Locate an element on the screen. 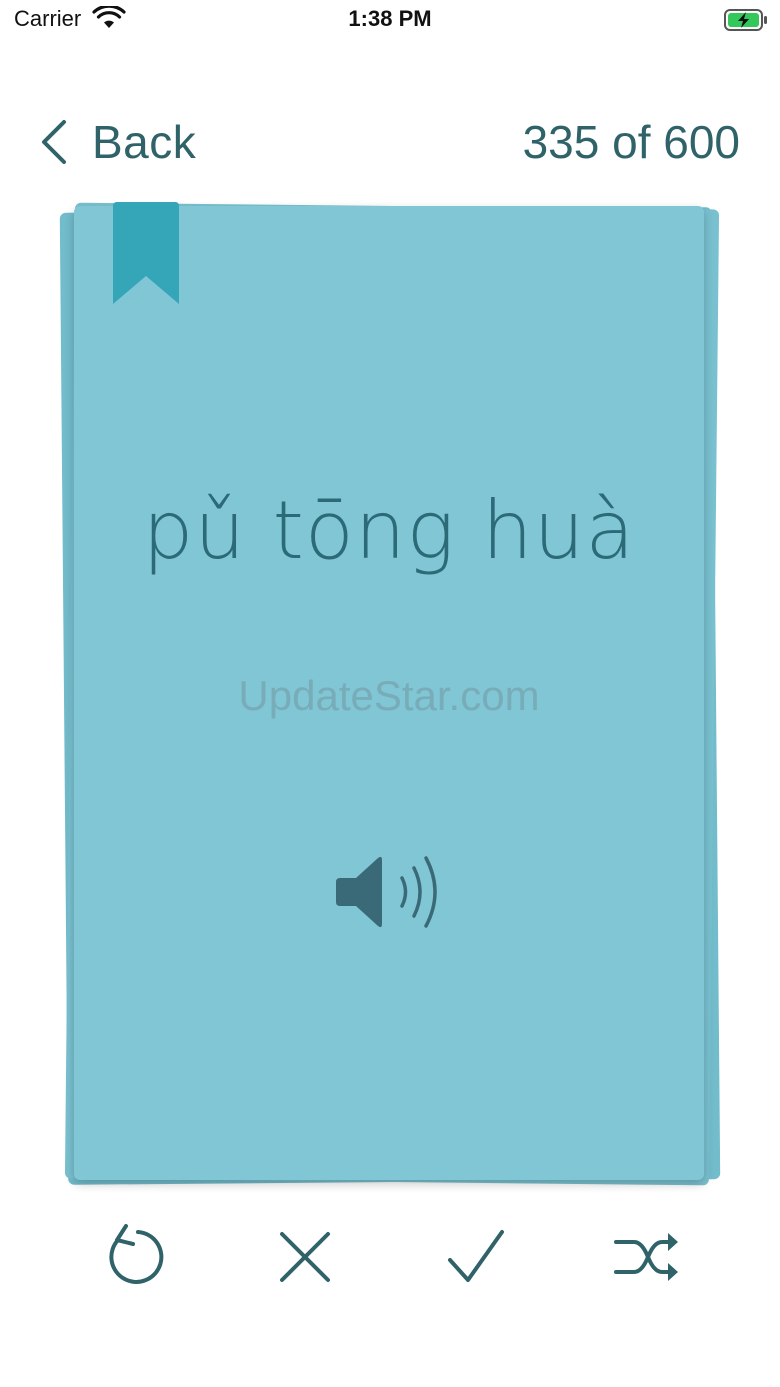 The image size is (780, 1387). status-bar: Carrier 1:38 PM is located at coordinates (390, 20).